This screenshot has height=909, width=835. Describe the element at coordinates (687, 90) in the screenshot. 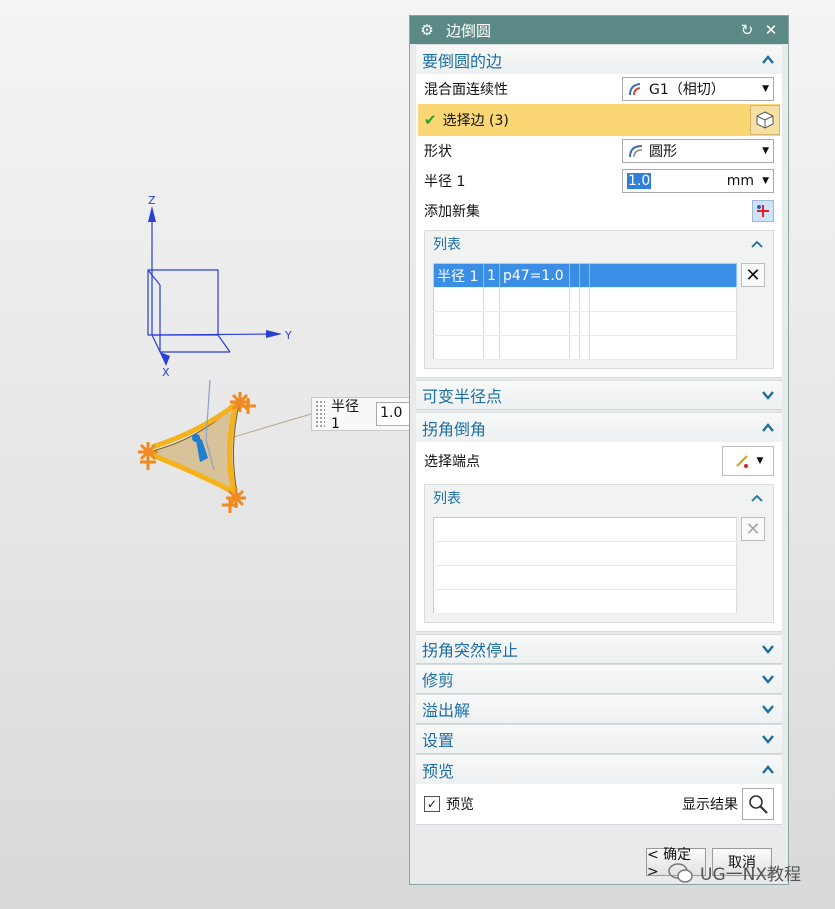

I see `continuity-value: G1（相切）` at that location.